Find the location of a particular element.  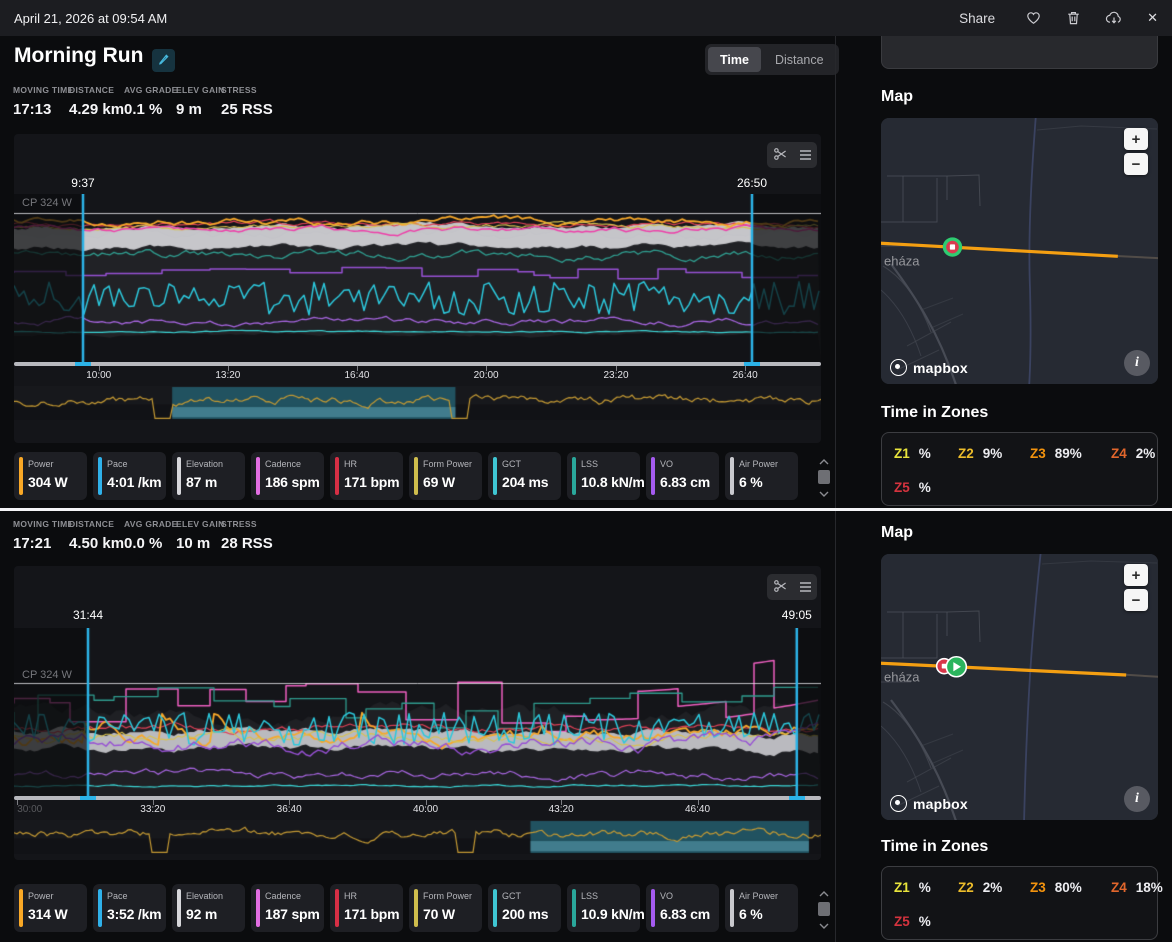

axis-tick-label: 33:20 is located at coordinates (153, 809).